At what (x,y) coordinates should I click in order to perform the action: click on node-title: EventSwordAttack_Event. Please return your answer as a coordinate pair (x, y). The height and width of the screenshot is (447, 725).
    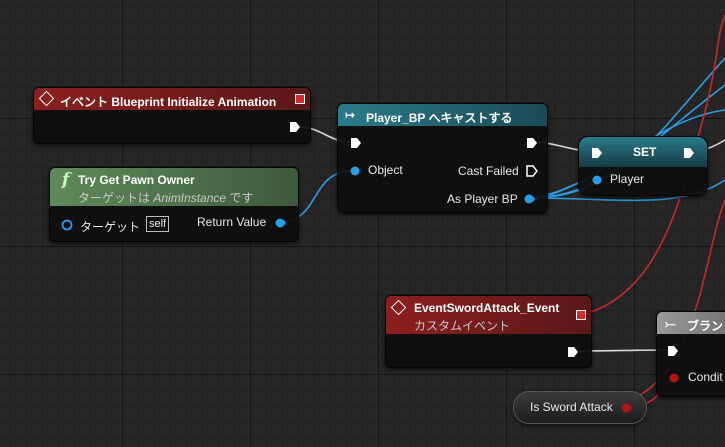
    Looking at the image, I should click on (487, 308).